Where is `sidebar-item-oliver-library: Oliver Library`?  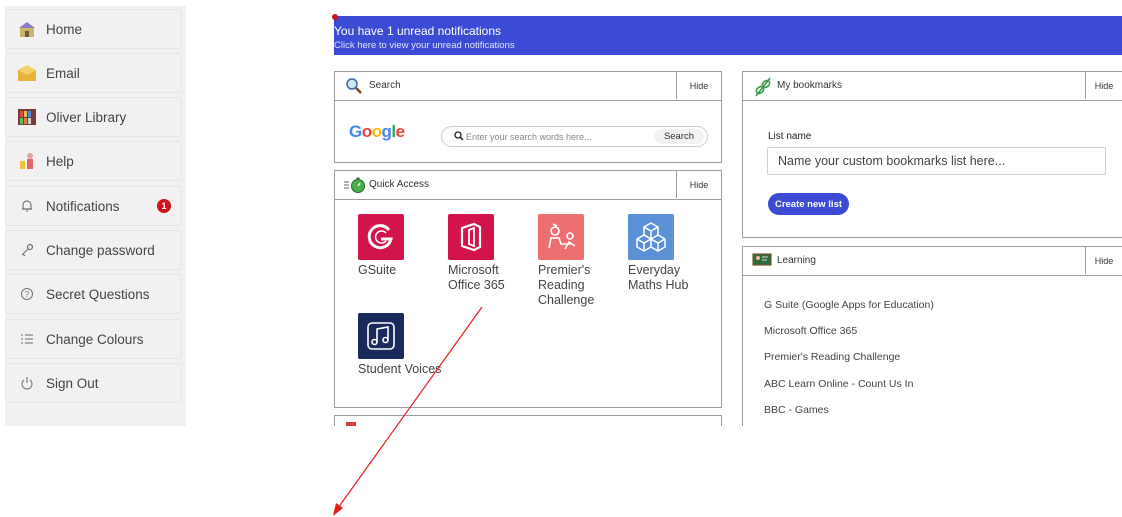
sidebar-item-oliver-library: Oliver Library is located at coordinates (93, 117).